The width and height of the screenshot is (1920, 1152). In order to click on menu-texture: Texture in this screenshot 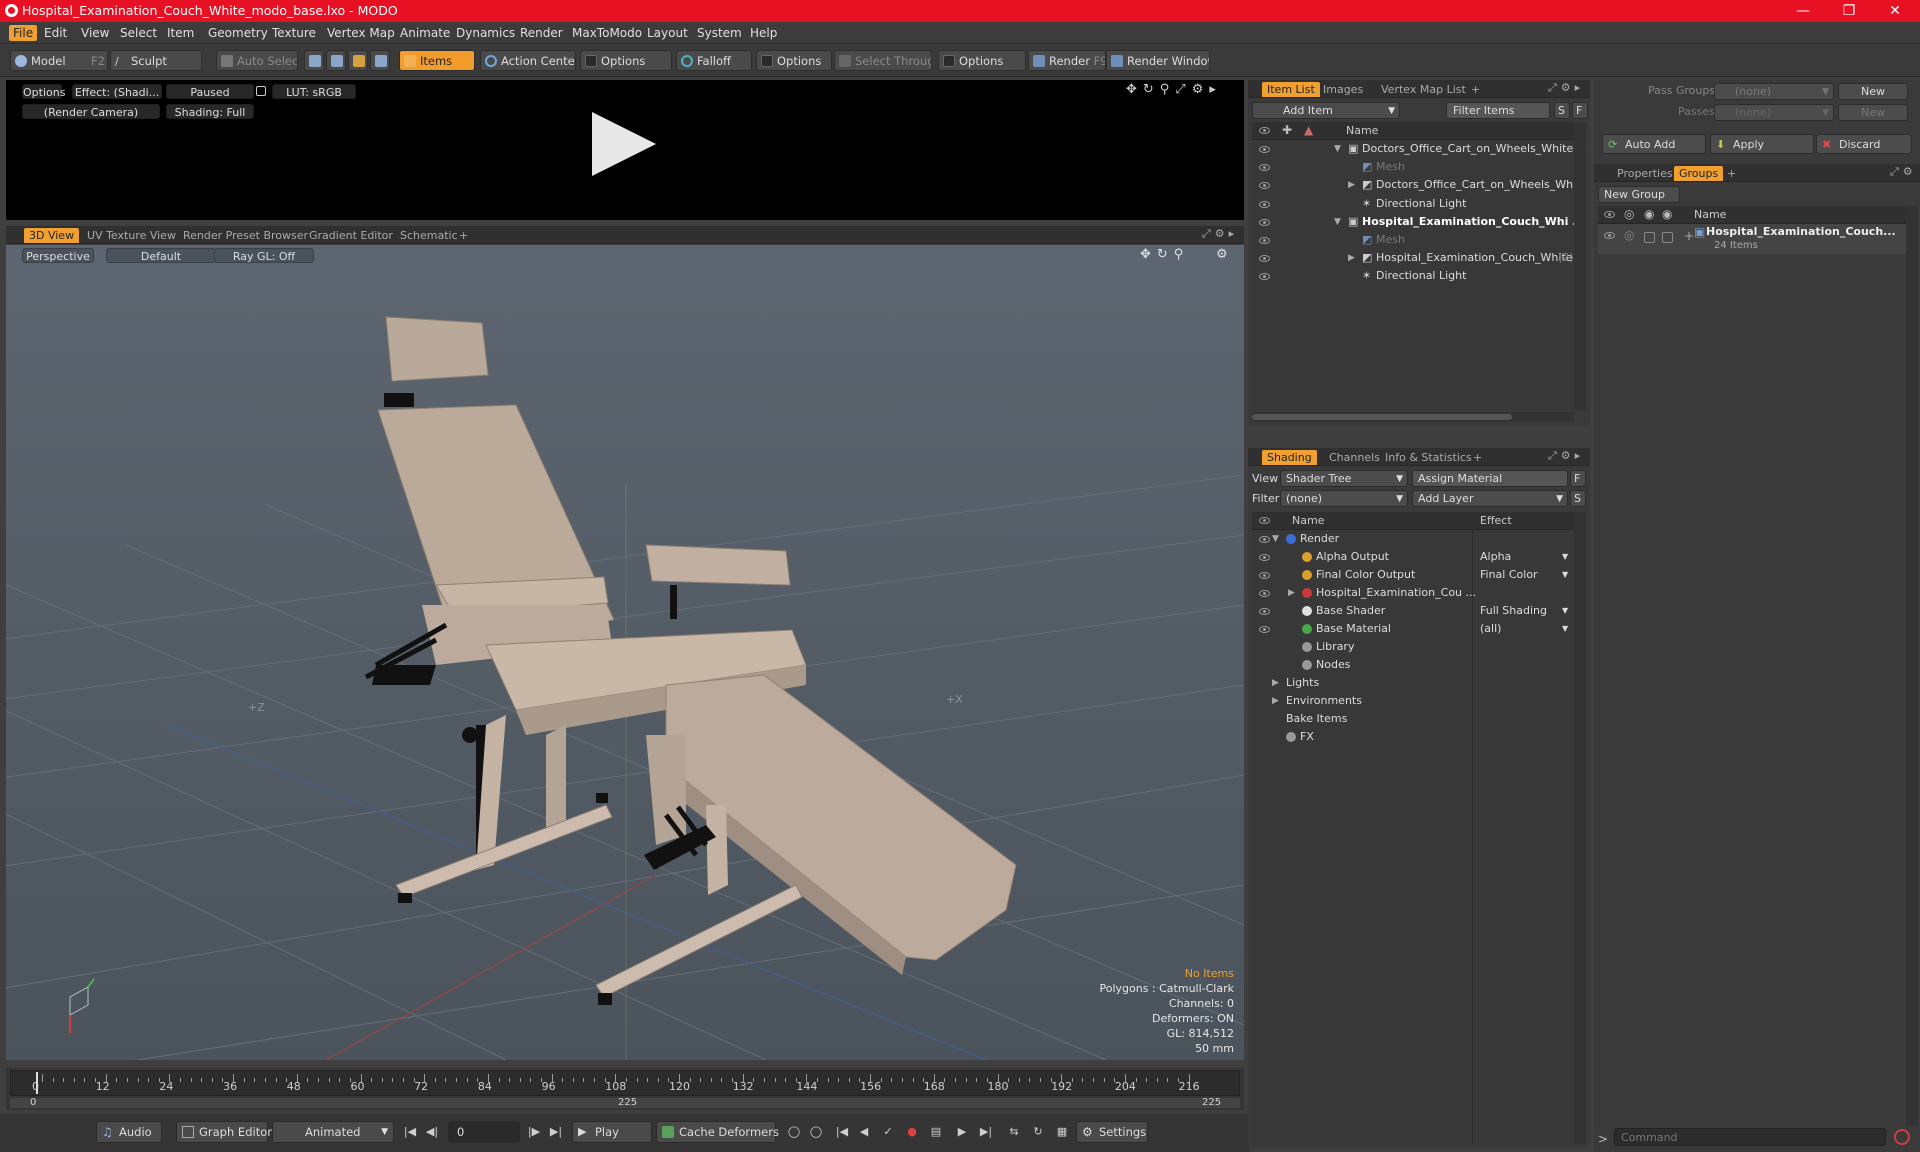, I will do `click(294, 33)`.